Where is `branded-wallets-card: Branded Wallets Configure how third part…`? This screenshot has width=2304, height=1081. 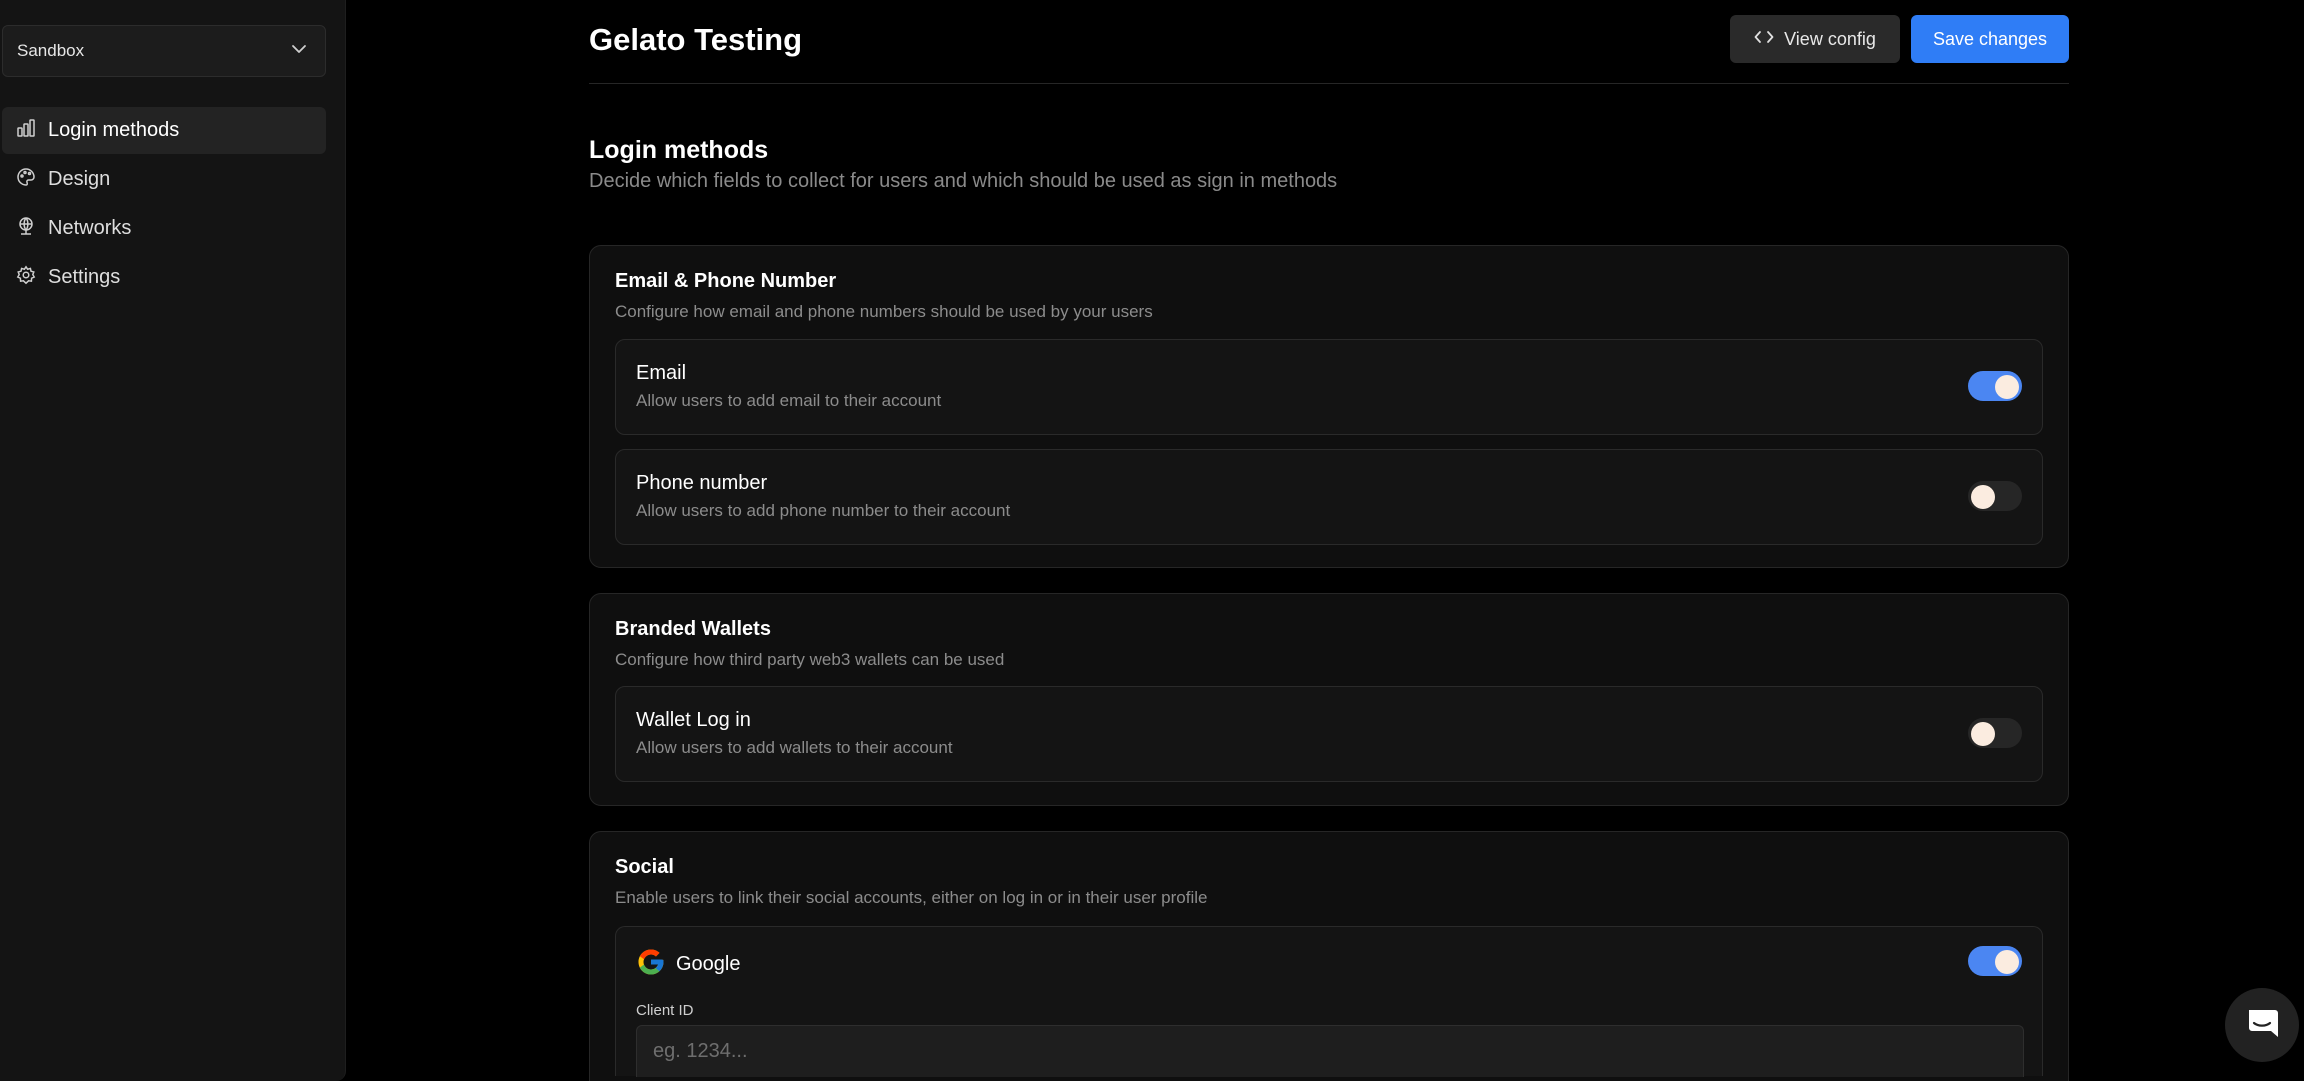 branded-wallets-card: Branded Wallets Configure how third part… is located at coordinates (1329, 699).